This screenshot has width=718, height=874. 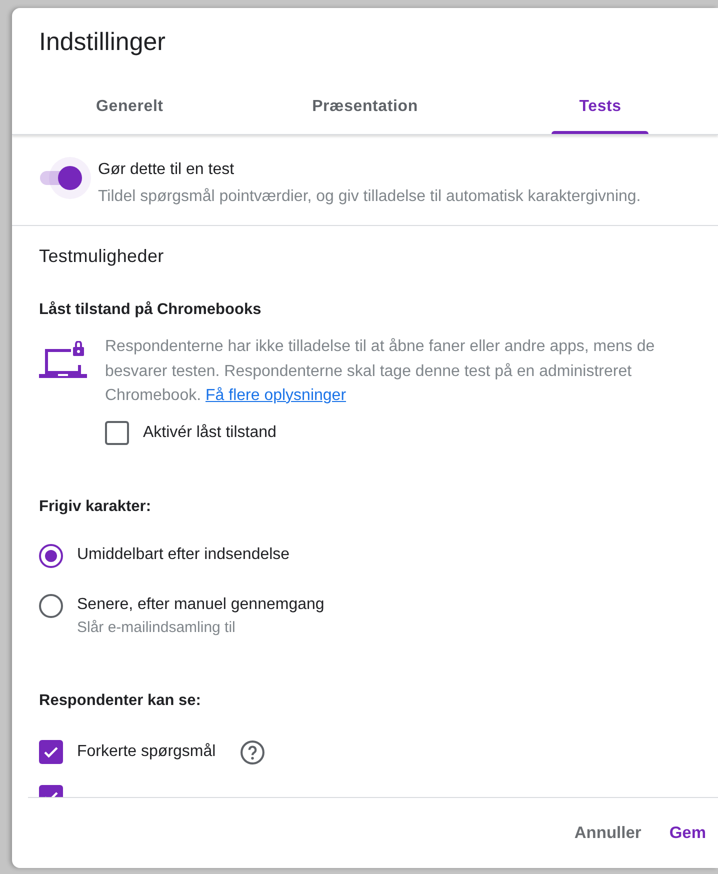 What do you see at coordinates (156, 628) in the screenshot?
I see `radio-note: Slår e-mailindsamling til` at bounding box center [156, 628].